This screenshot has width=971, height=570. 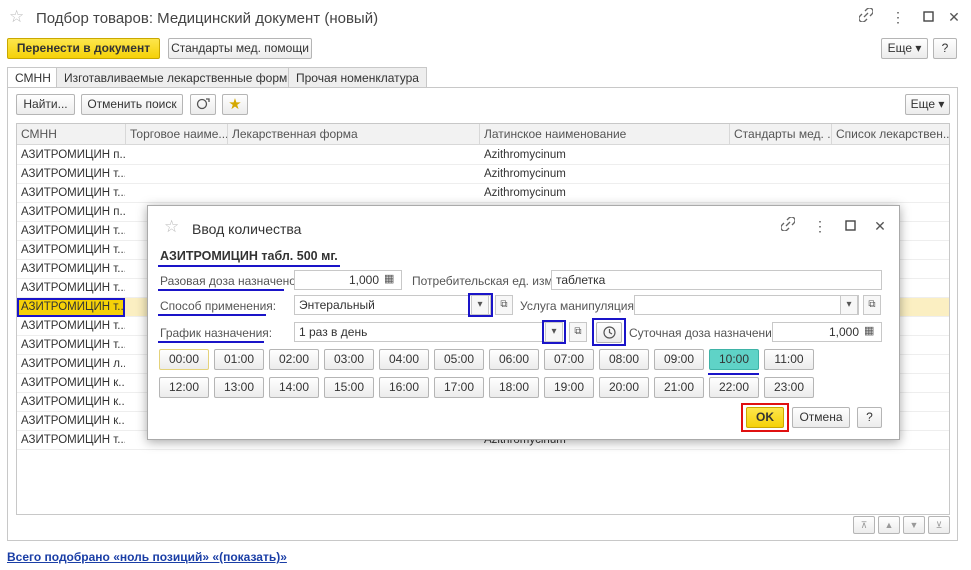 What do you see at coordinates (459, 387) in the screenshot?
I see `hour-button-1700: 17:00` at bounding box center [459, 387].